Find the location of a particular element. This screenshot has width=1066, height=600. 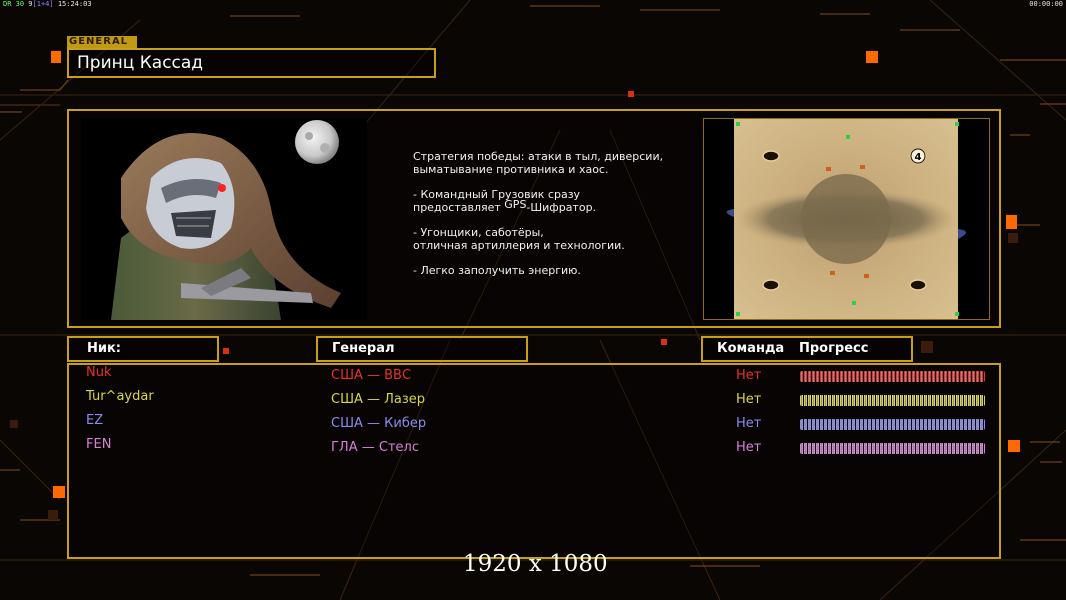

player-row: FEN ГЛА — Стелс Нет is located at coordinates (533, 447).